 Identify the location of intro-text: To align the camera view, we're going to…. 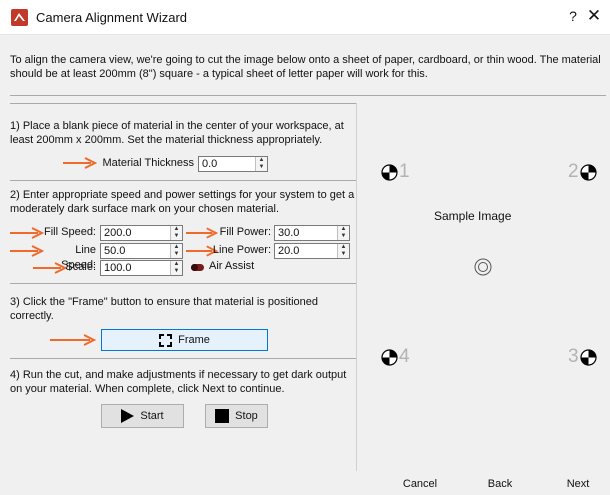
(305, 67).